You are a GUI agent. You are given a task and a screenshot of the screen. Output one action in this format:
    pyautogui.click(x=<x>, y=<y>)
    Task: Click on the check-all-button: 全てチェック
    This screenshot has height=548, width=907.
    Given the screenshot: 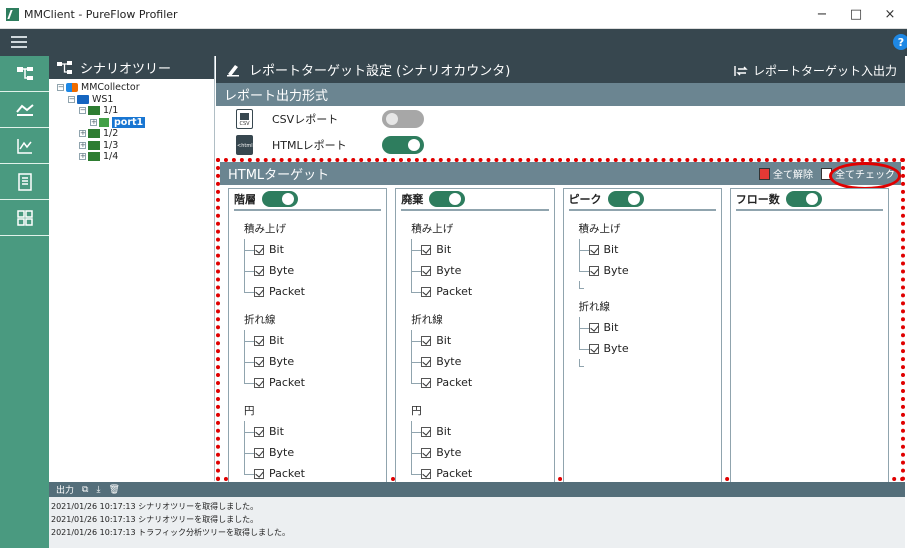 What is the action you would take?
    pyautogui.click(x=861, y=176)
    